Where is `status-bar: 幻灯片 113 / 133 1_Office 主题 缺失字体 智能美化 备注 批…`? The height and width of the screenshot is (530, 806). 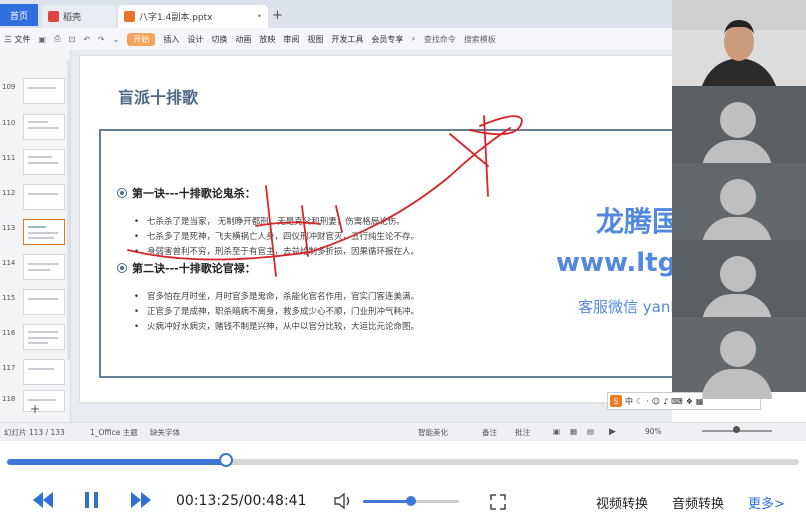 status-bar: 幻灯片 113 / 133 1_Office 主题 缺失字体 智能美化 备注 批… is located at coordinates (403, 431).